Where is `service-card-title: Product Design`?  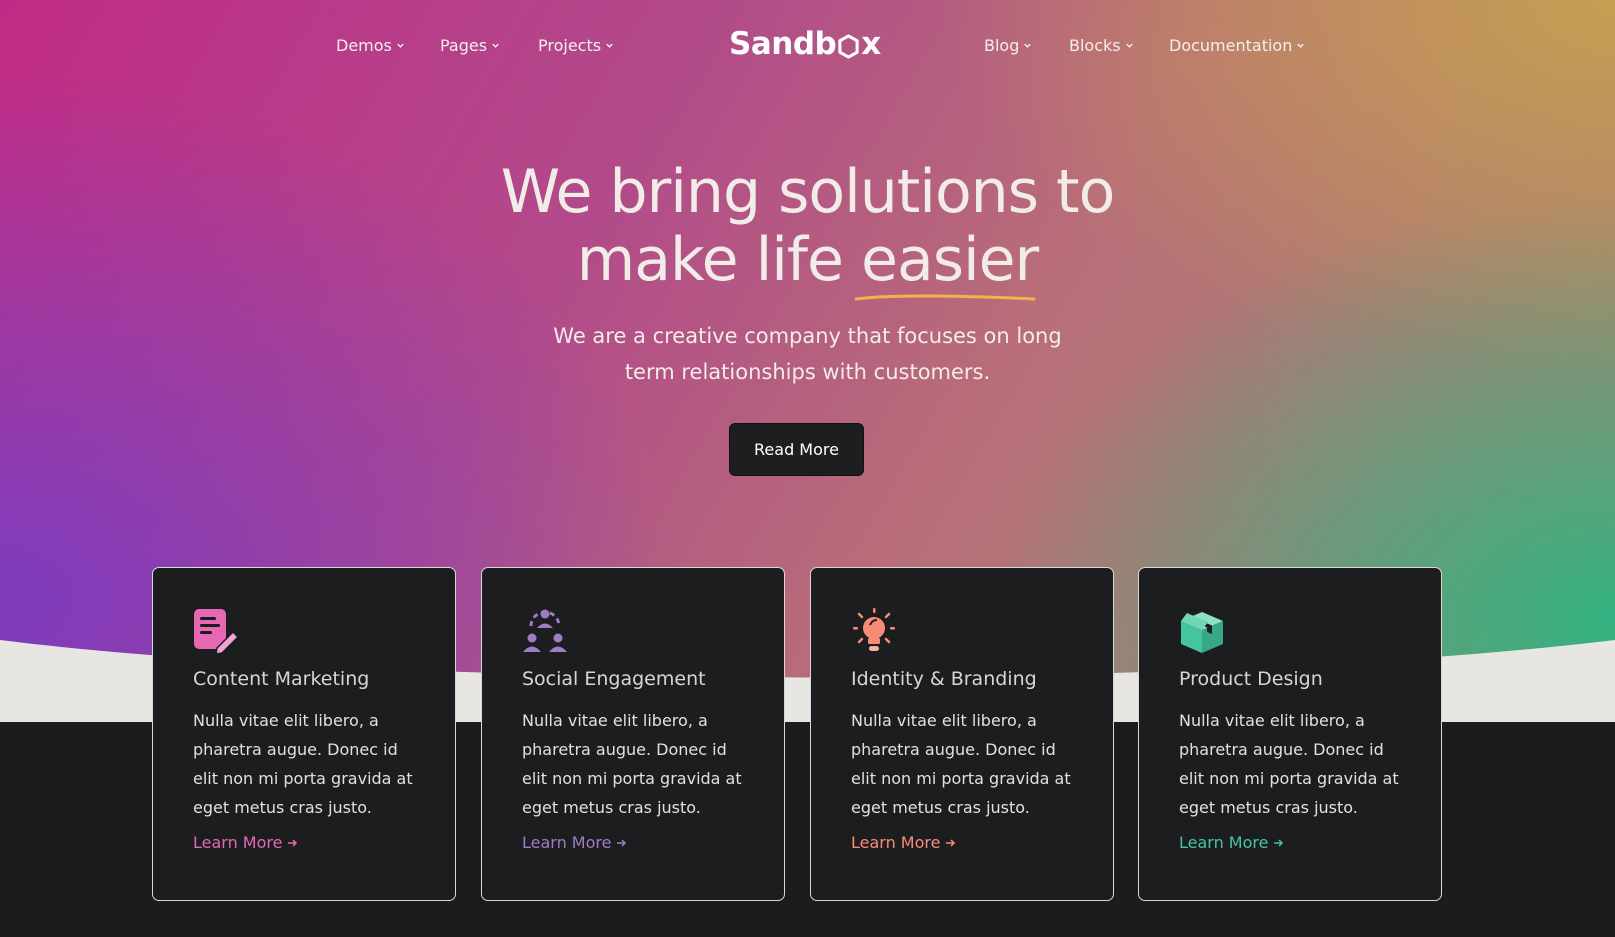 service-card-title: Product Design is located at coordinates (1251, 679).